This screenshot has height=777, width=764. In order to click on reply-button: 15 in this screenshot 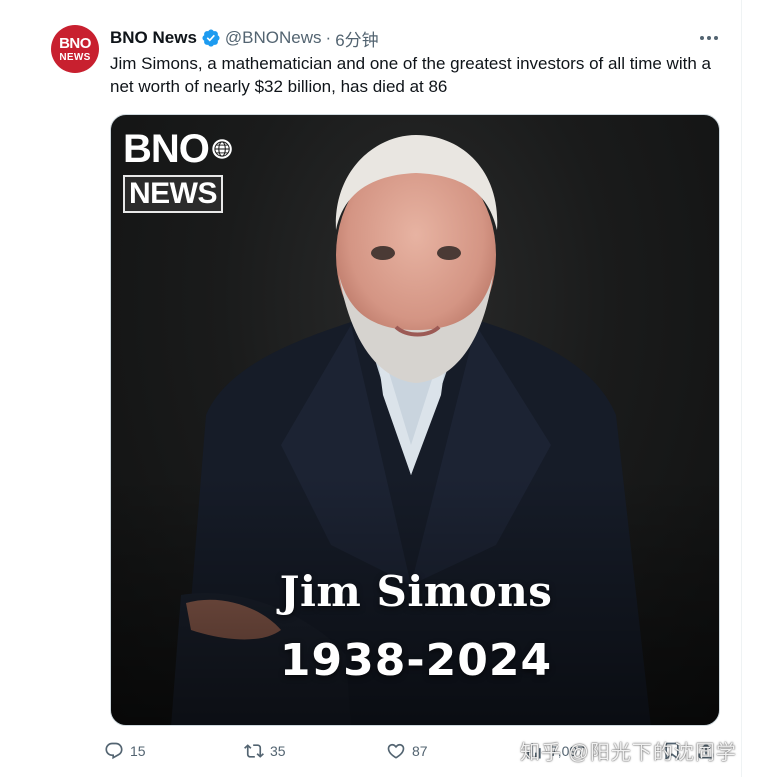, I will do `click(125, 751)`.